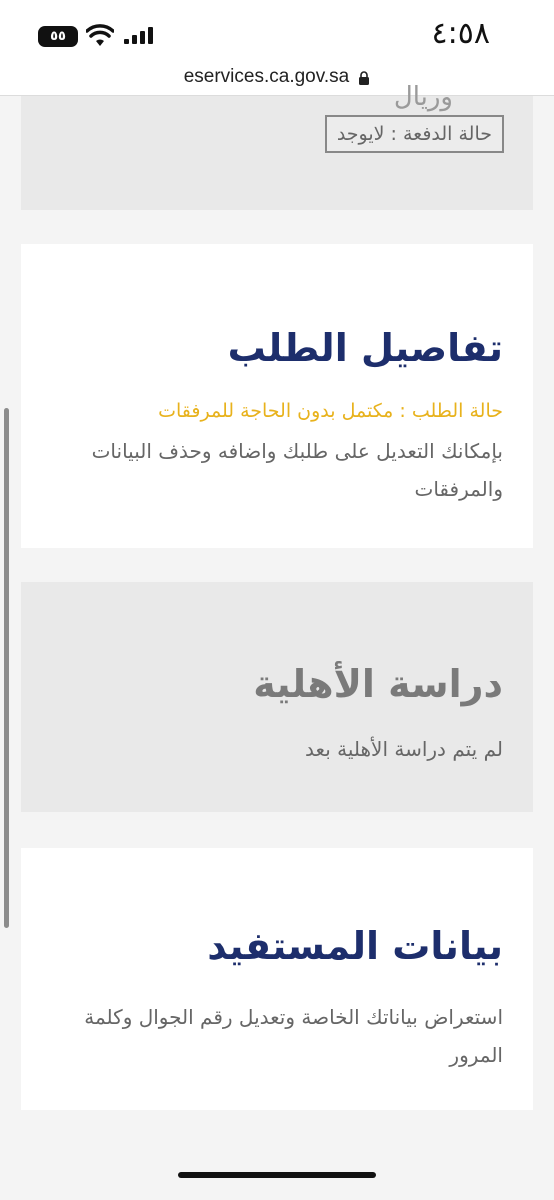  What do you see at coordinates (58, 36) in the screenshot?
I see `battery-icon: ٥٥` at bounding box center [58, 36].